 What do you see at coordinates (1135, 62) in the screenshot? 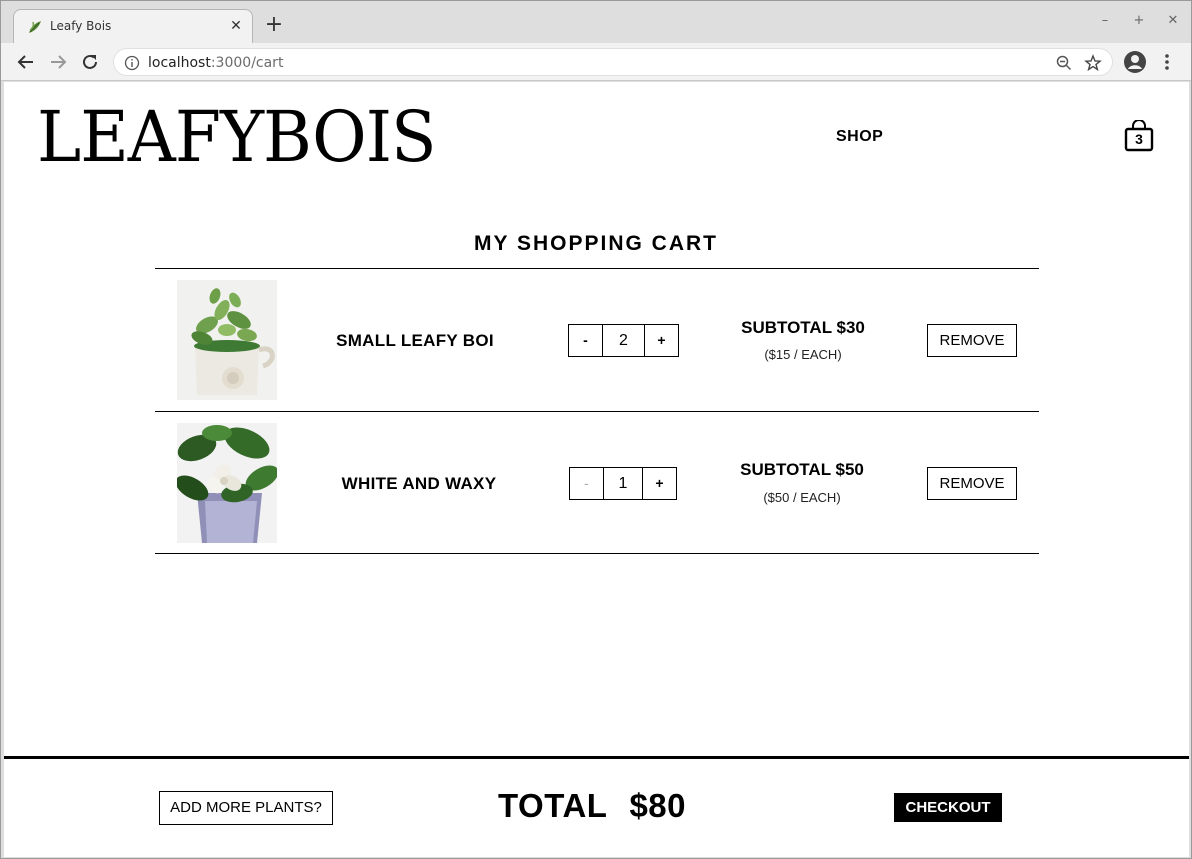
I see `profile-avatar-icon` at bounding box center [1135, 62].